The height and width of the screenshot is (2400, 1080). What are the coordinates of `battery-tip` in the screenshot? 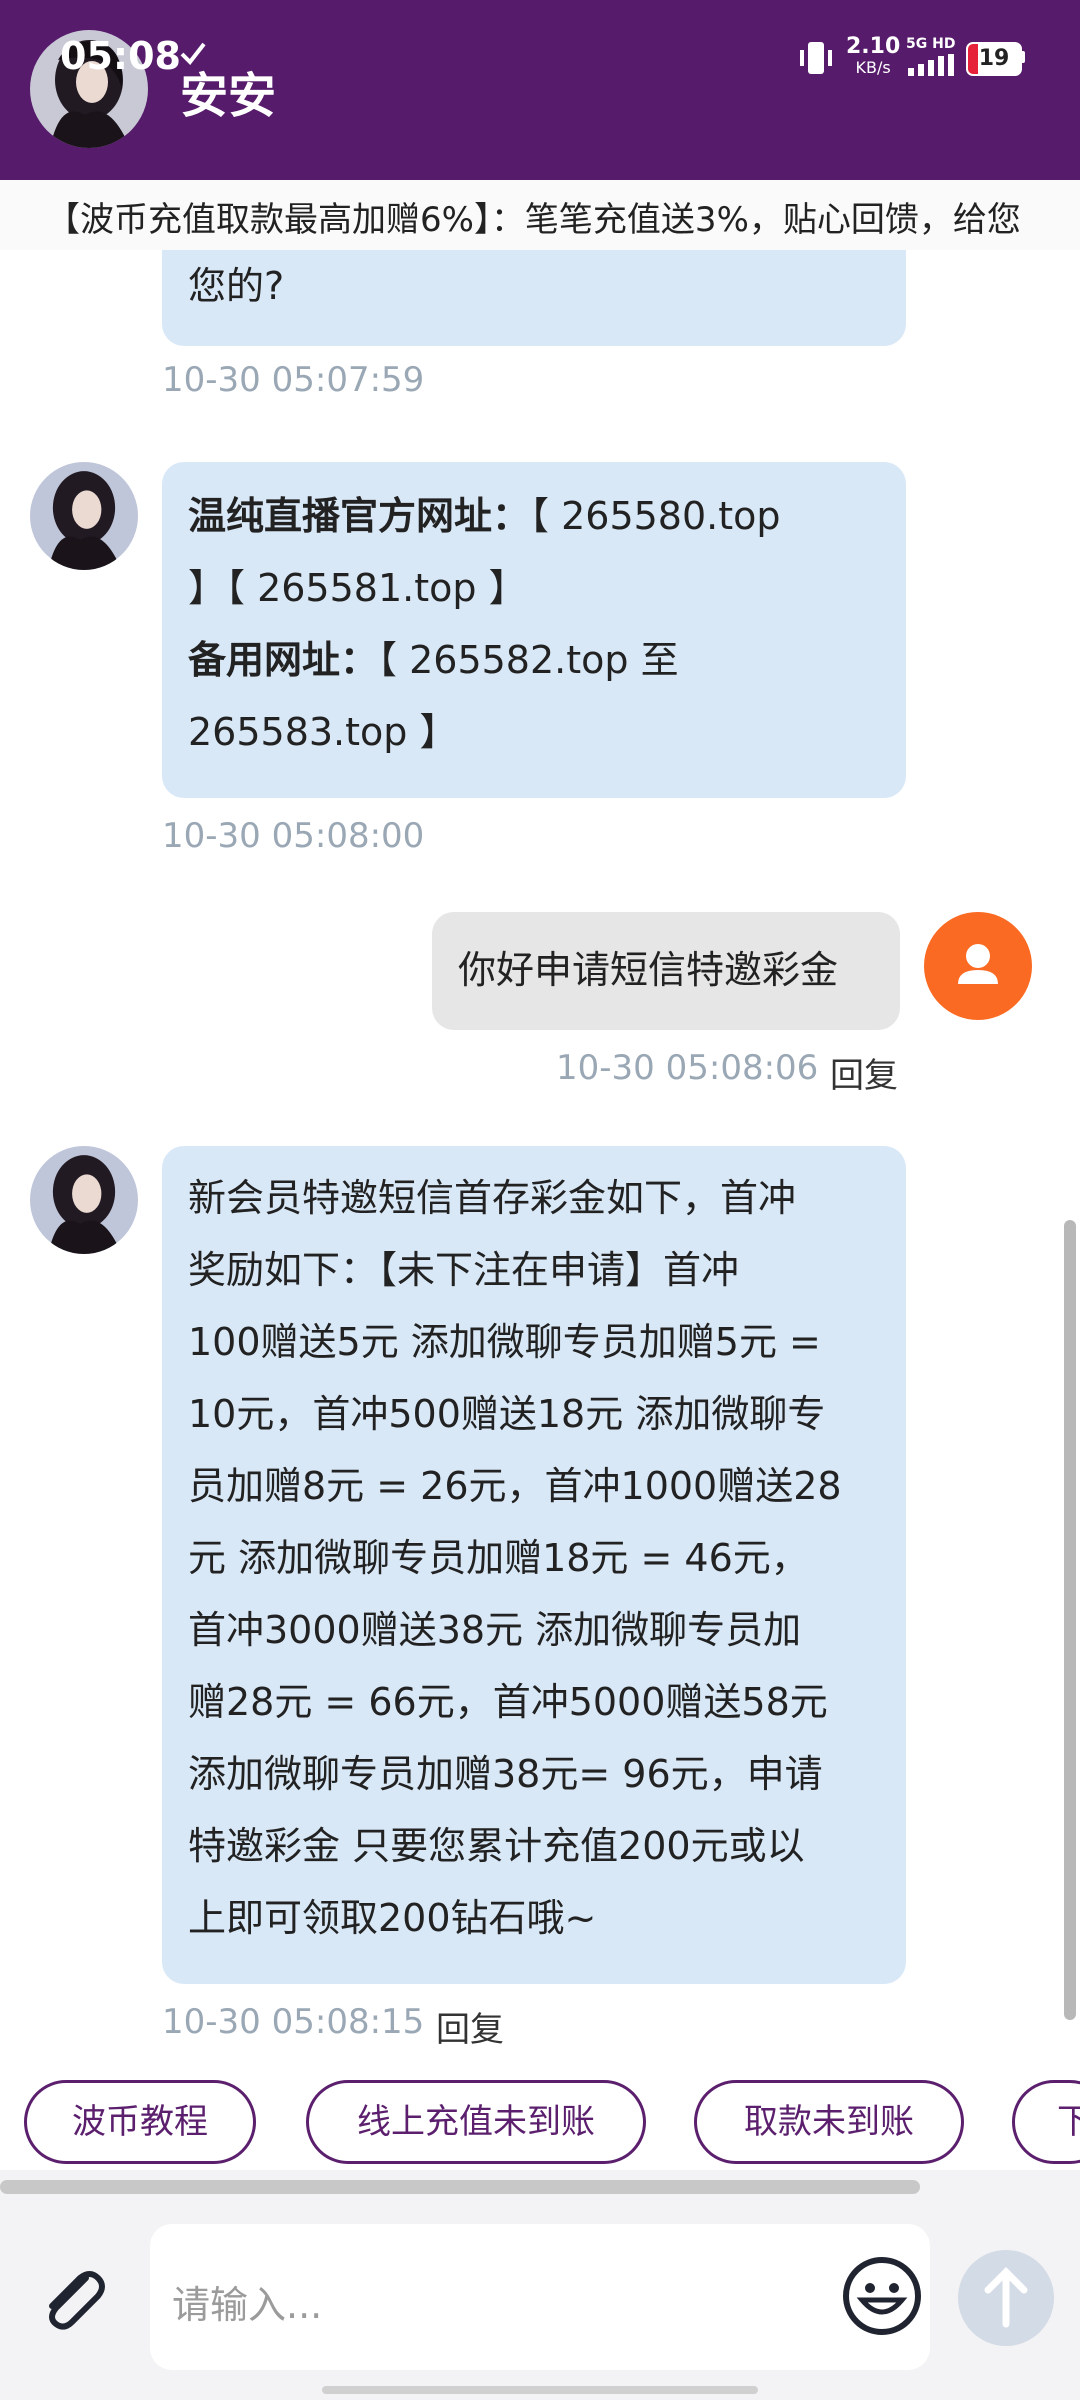 It's located at (1022, 57).